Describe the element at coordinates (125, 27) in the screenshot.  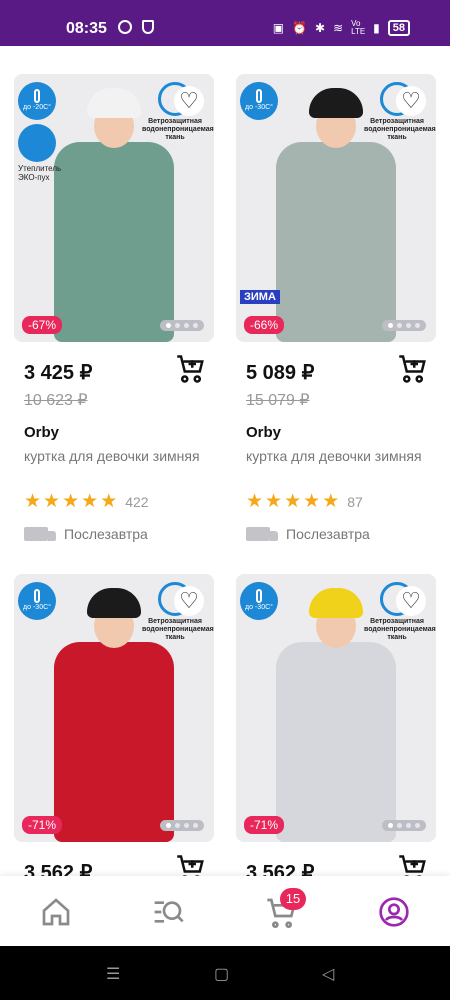
I see `app-notification-icon` at that location.